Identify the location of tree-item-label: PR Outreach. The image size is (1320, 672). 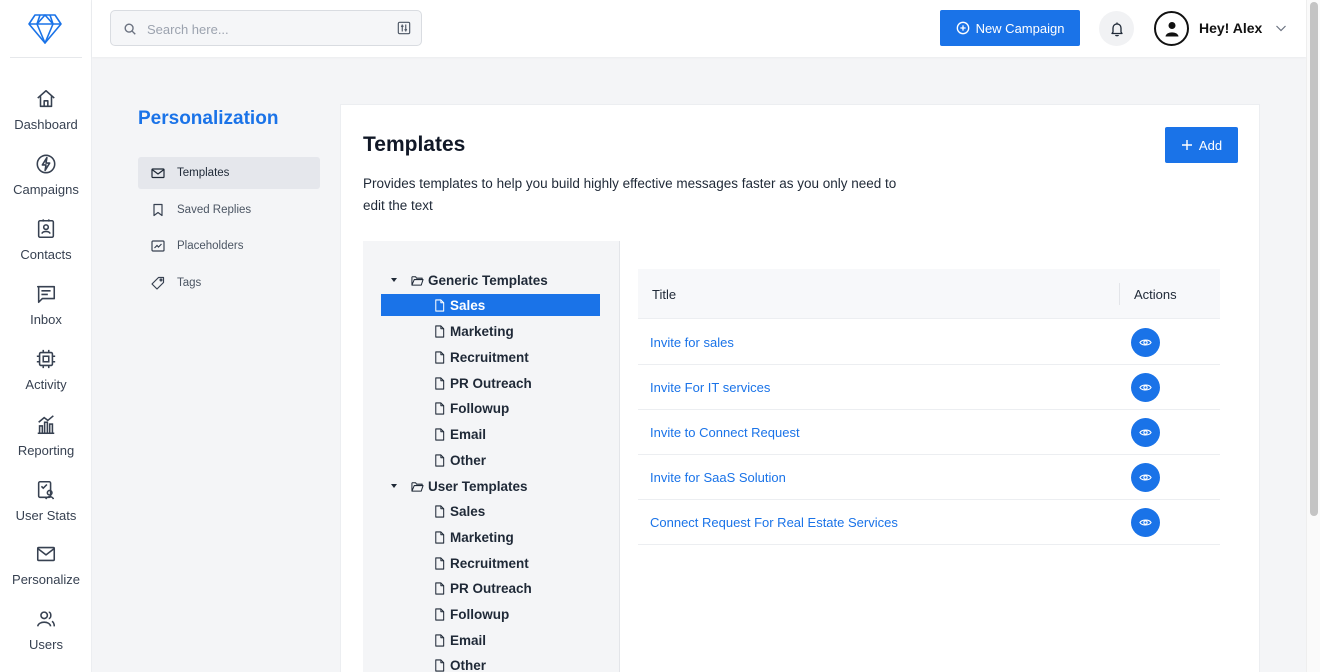
(491, 383).